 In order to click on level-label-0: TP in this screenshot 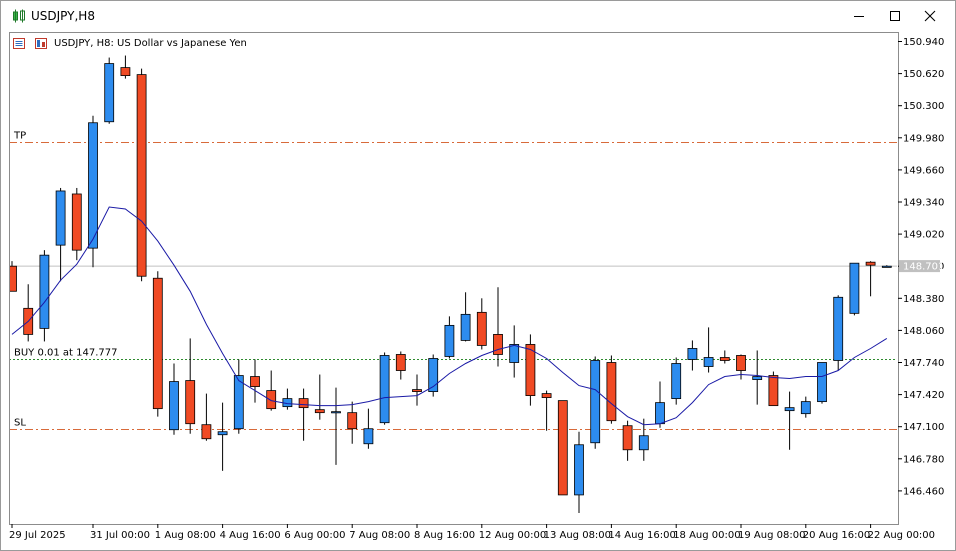, I will do `click(19, 136)`.